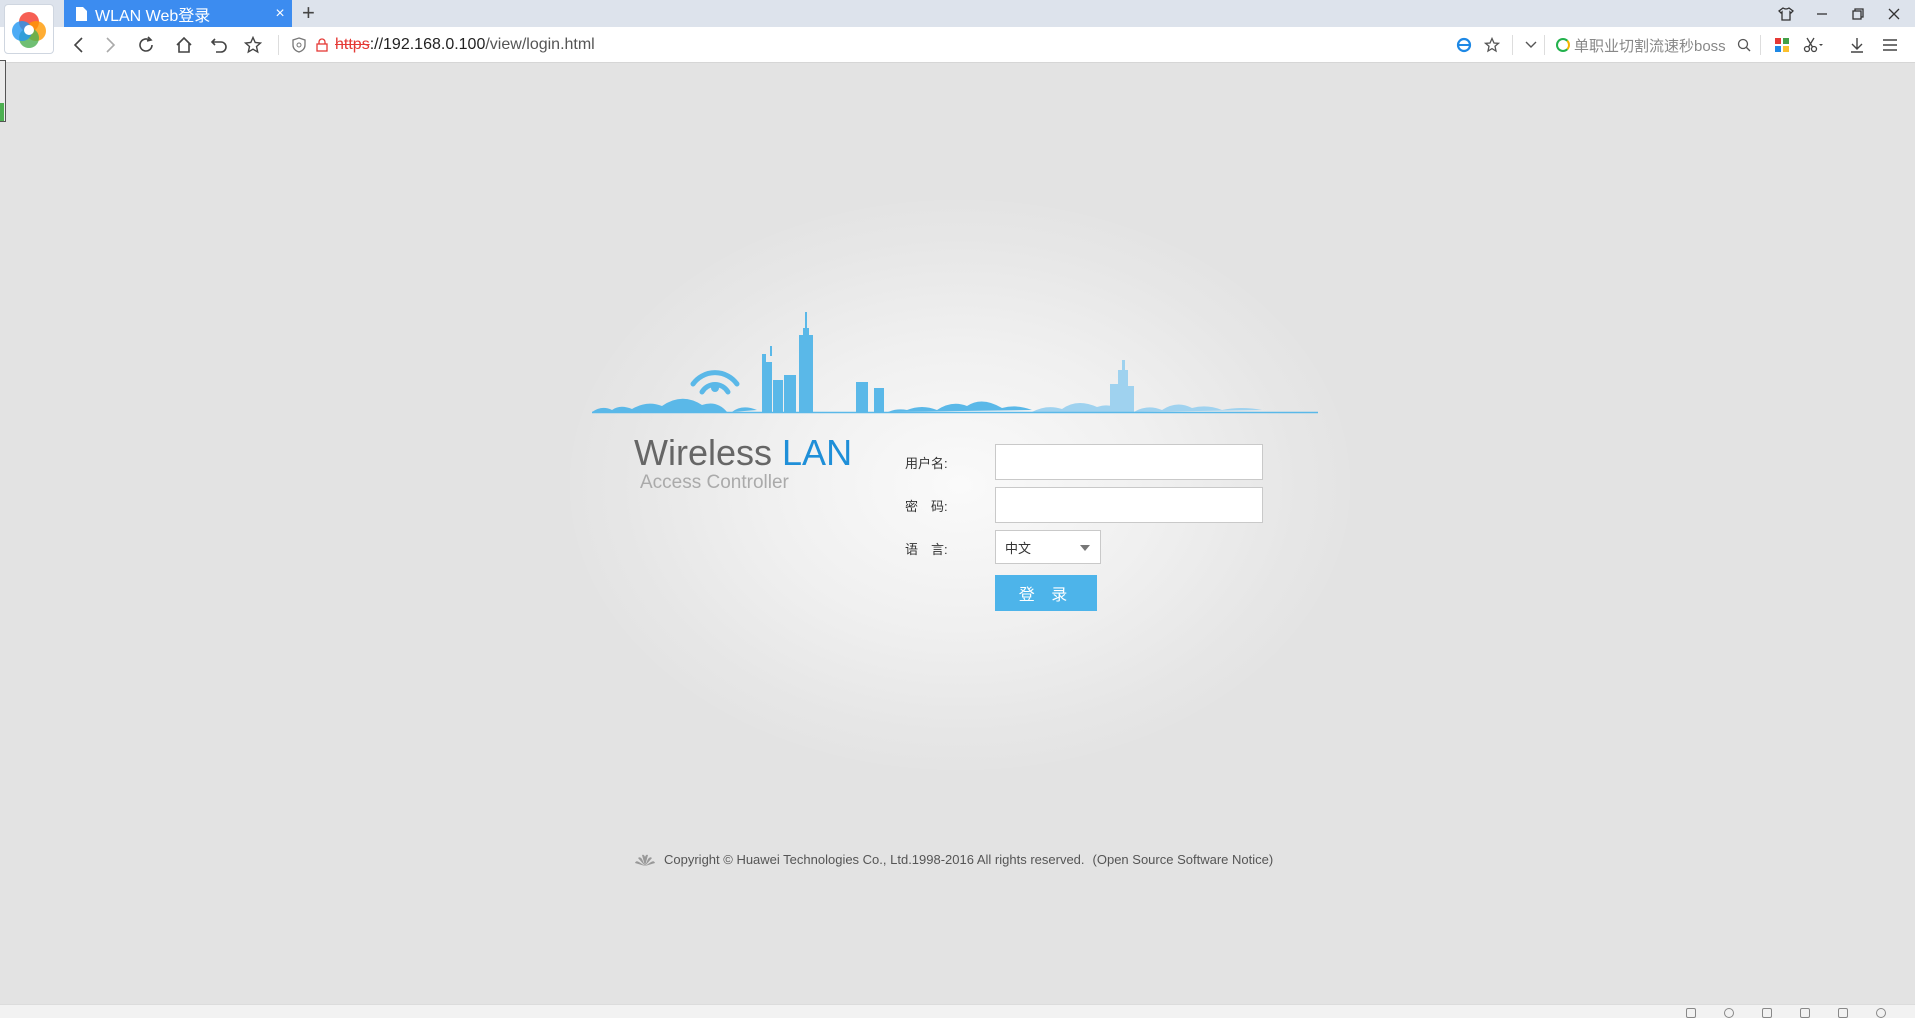 Image resolution: width=1915 pixels, height=1018 pixels. I want to click on product-subtitle: Access Controller, so click(714, 482).